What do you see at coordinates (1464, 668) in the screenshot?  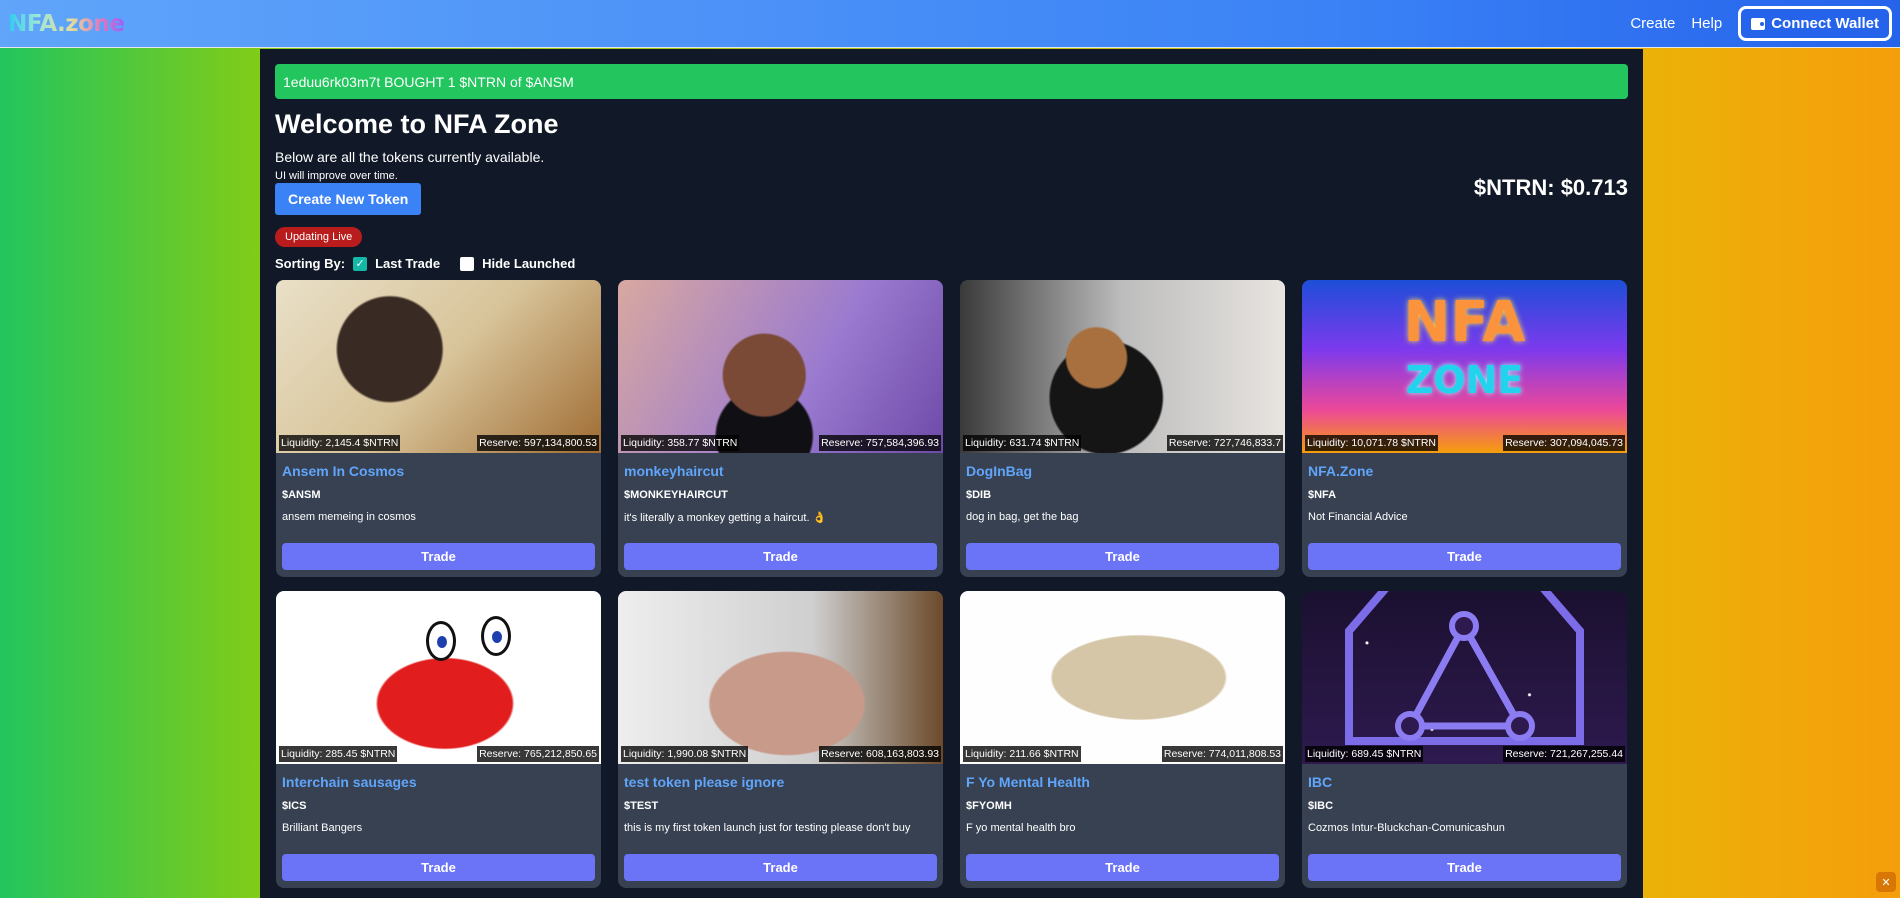 I see `ibc-logo-icon` at bounding box center [1464, 668].